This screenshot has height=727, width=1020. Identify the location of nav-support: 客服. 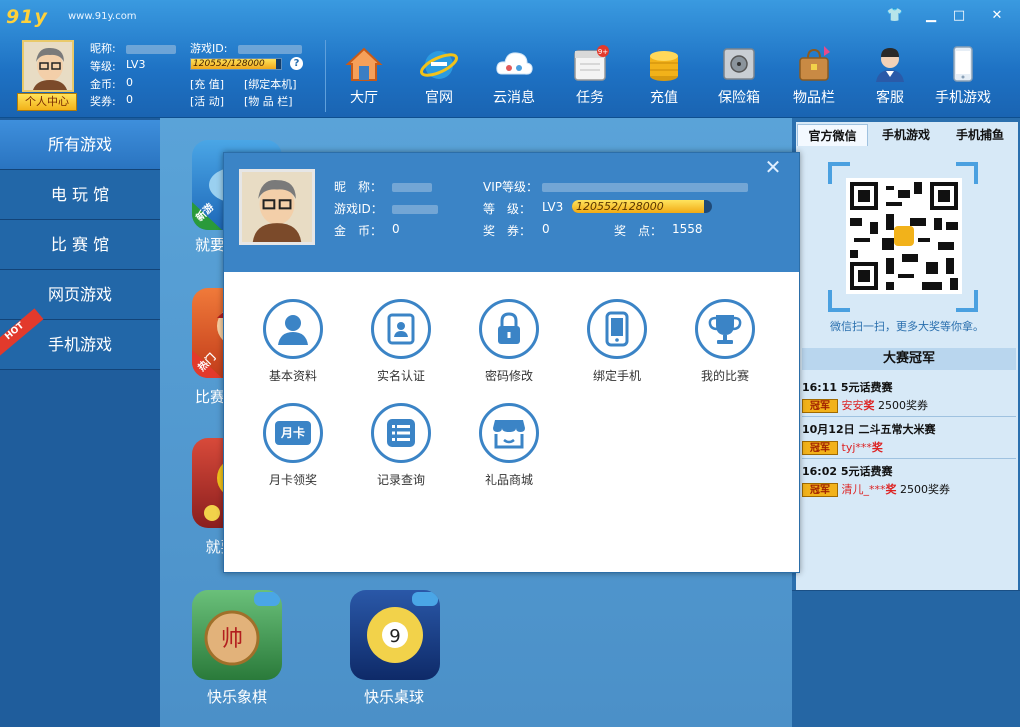
(890, 77).